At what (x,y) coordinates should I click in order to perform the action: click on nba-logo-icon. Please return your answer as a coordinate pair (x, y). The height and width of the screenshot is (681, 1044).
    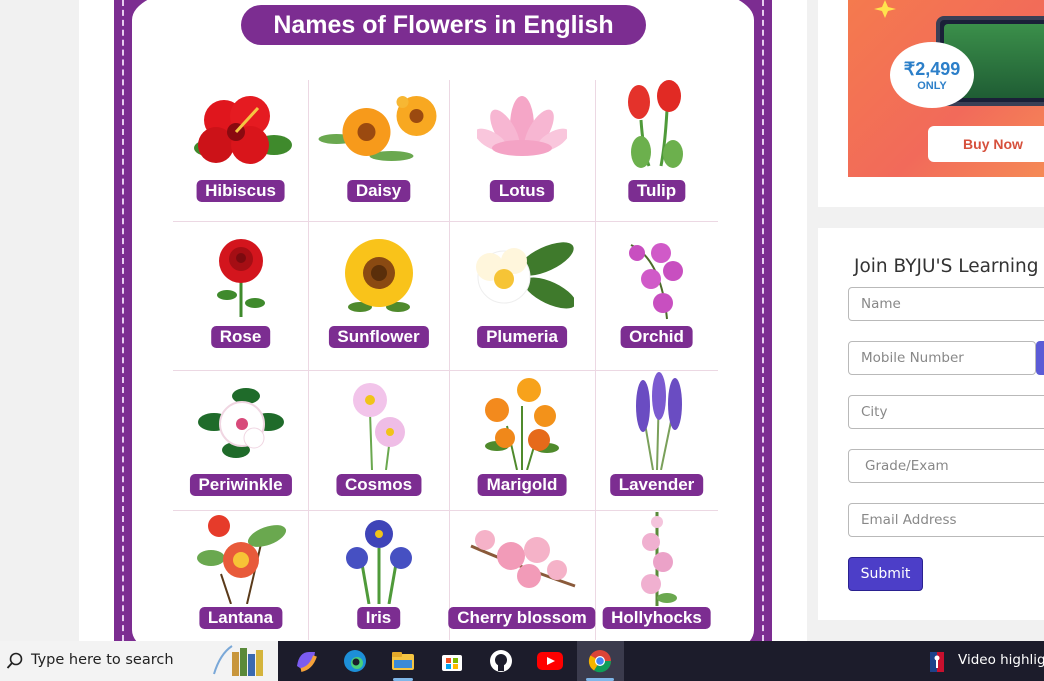
    Looking at the image, I should click on (937, 662).